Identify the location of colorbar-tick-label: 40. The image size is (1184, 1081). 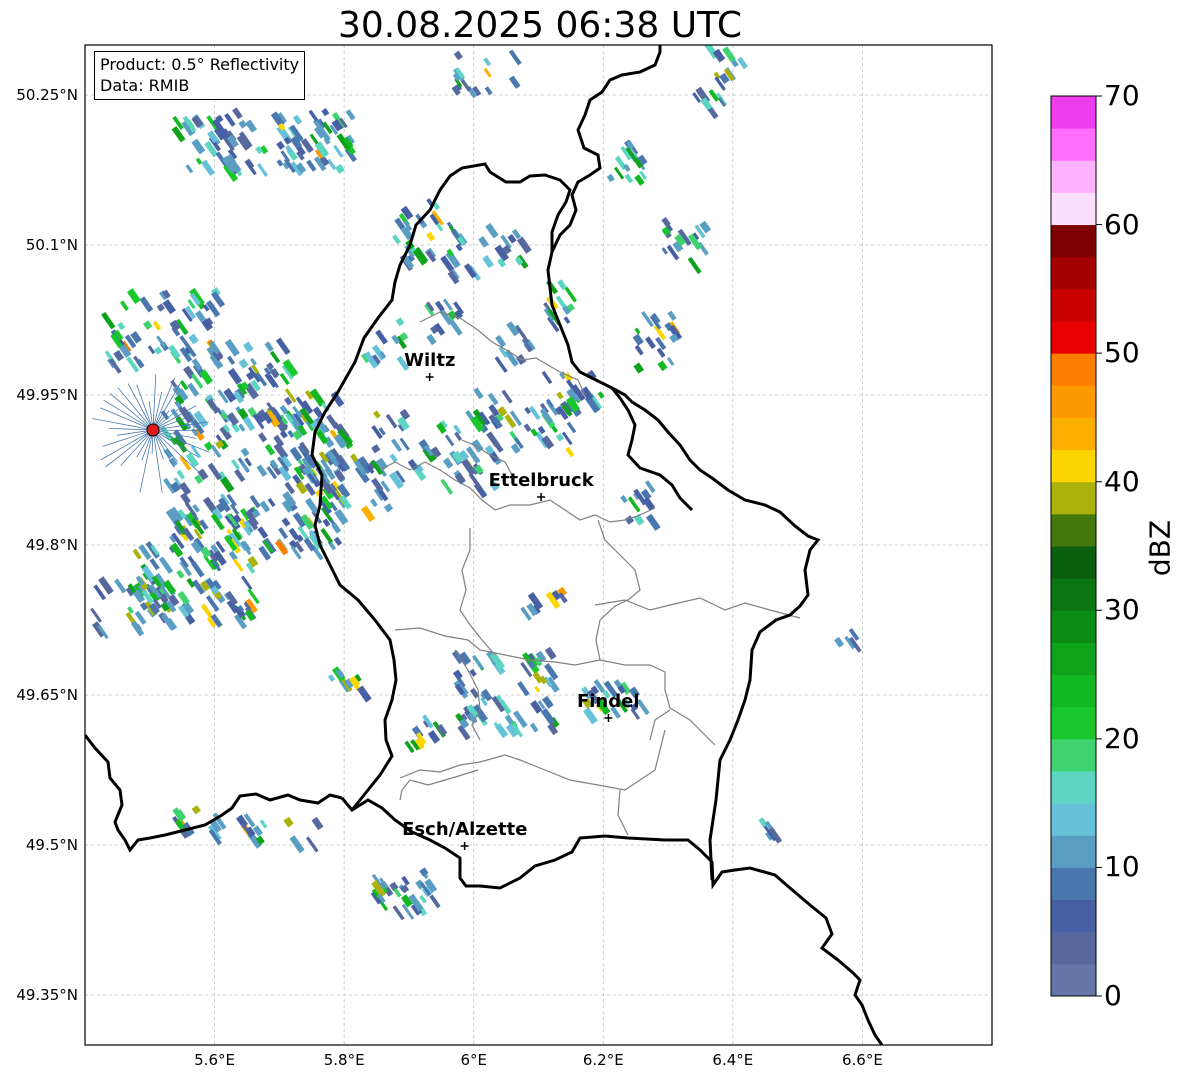
(1122, 481).